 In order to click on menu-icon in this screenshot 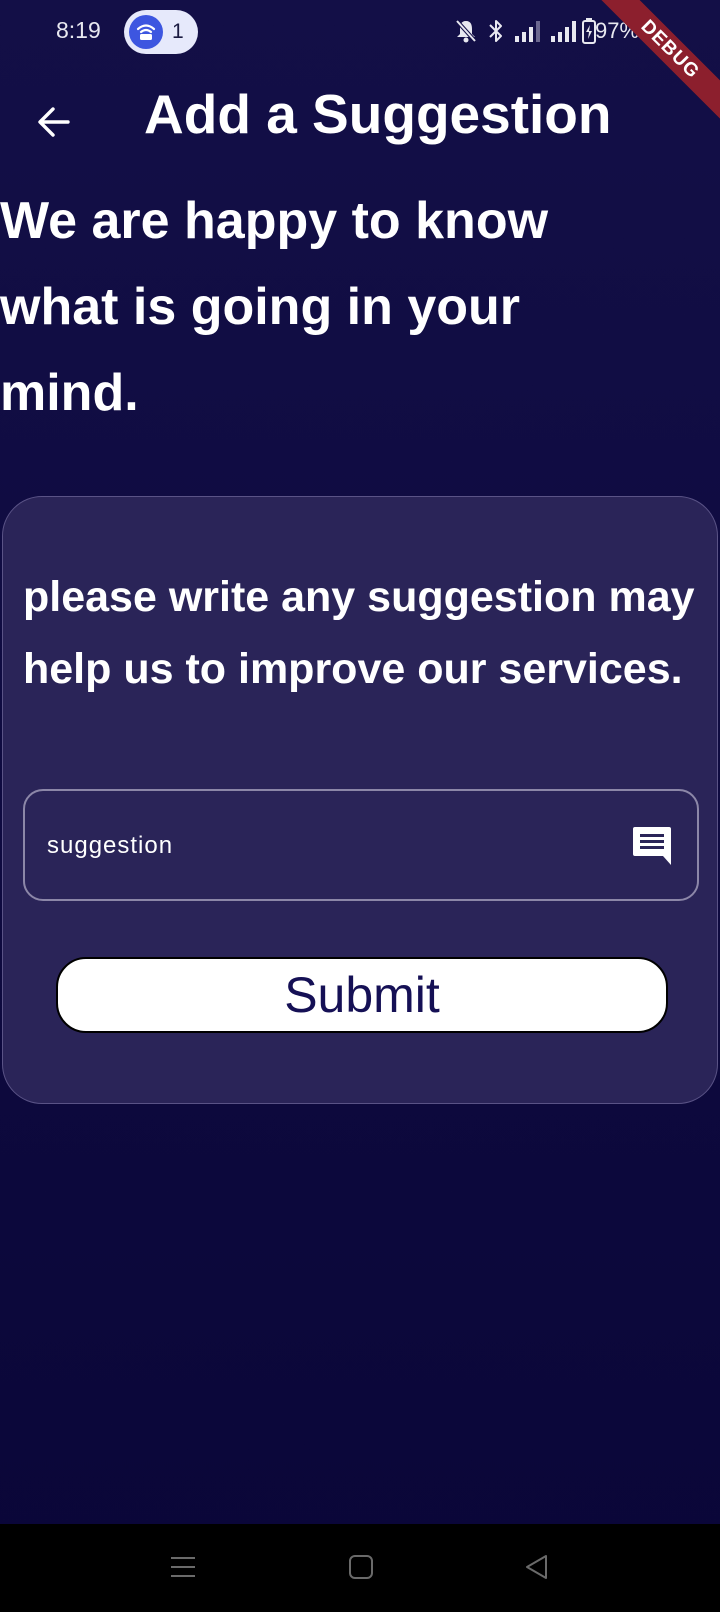, I will do `click(183, 1567)`.